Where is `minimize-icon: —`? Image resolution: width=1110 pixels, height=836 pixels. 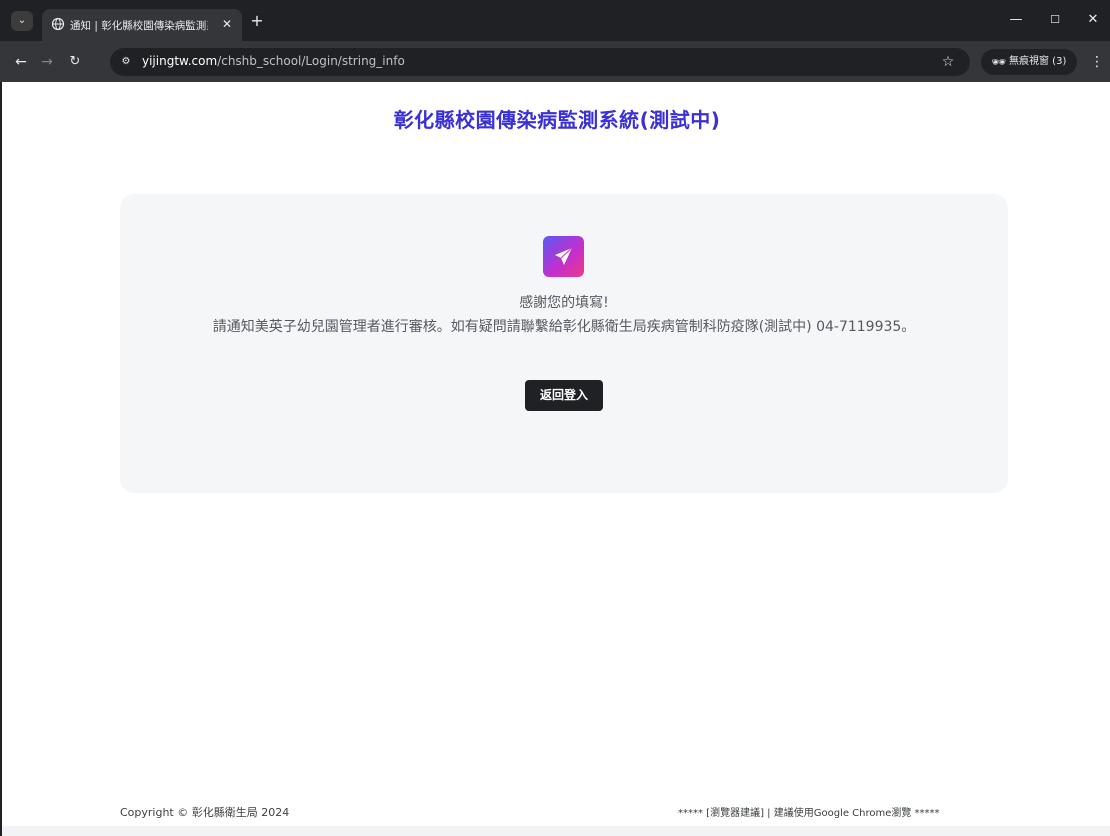 minimize-icon: — is located at coordinates (1016, 20).